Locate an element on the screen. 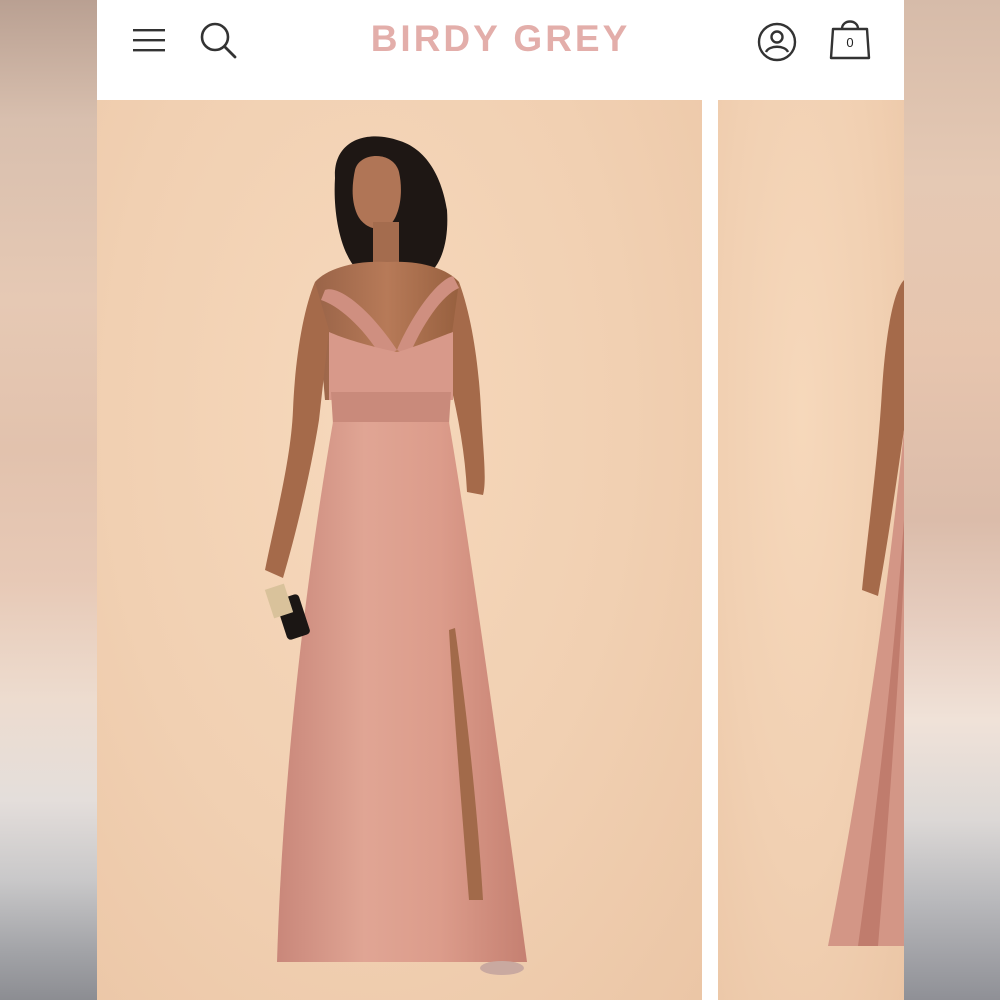  cart-button: 0 is located at coordinates (850, 39).